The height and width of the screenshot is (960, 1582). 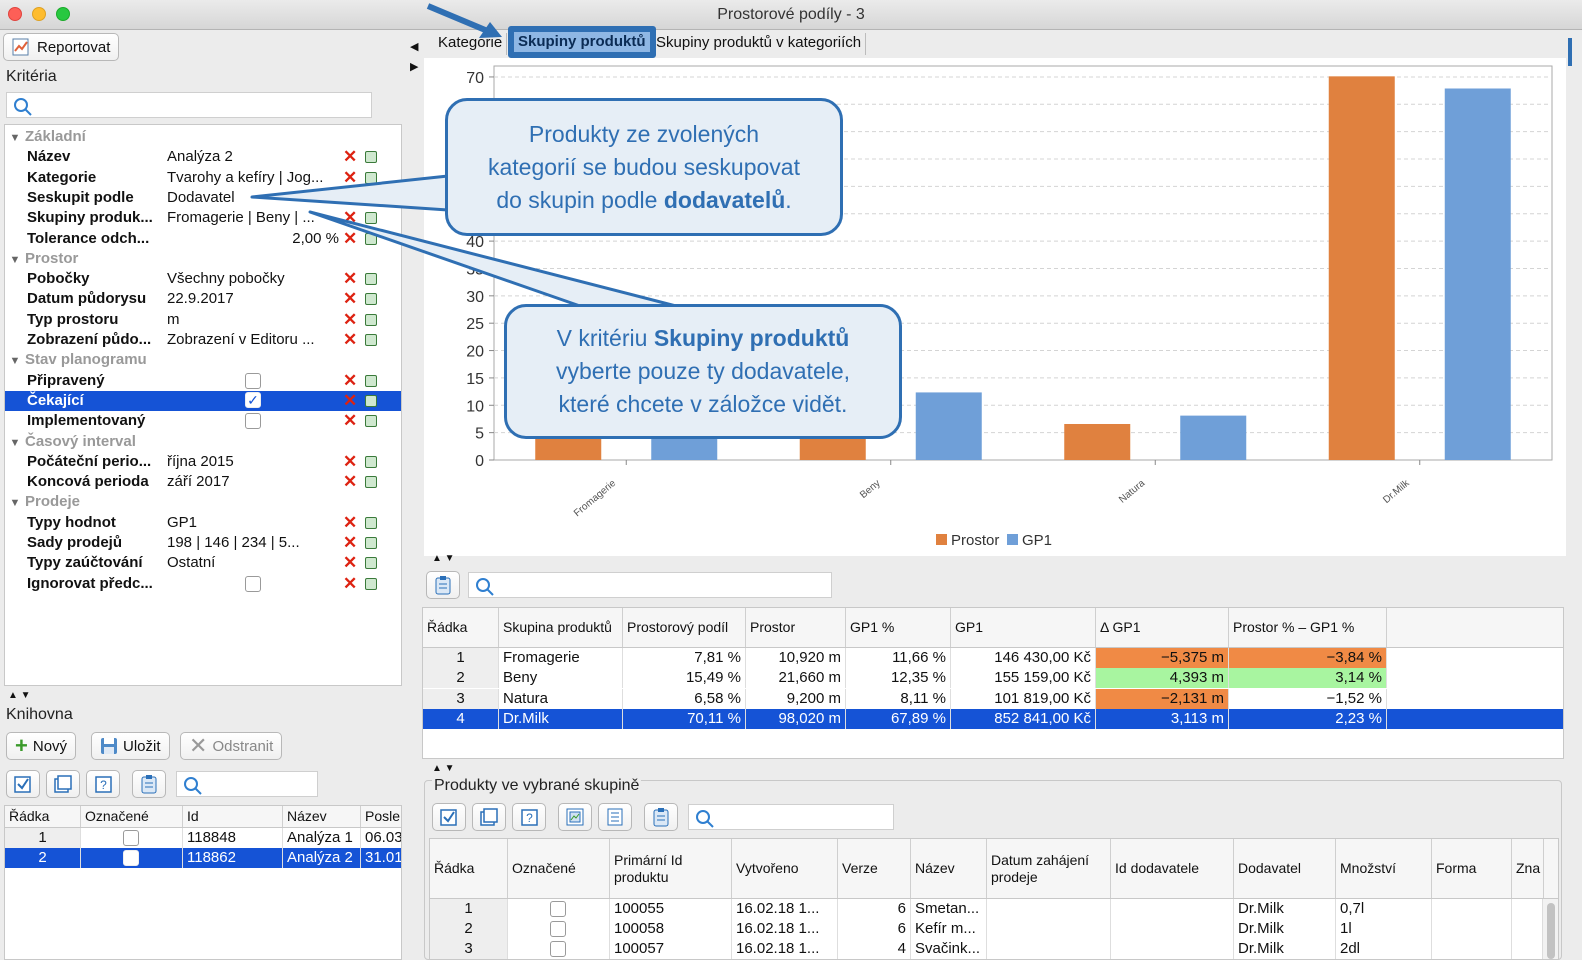 I want to click on criteria-search-input, so click(x=189, y=105).